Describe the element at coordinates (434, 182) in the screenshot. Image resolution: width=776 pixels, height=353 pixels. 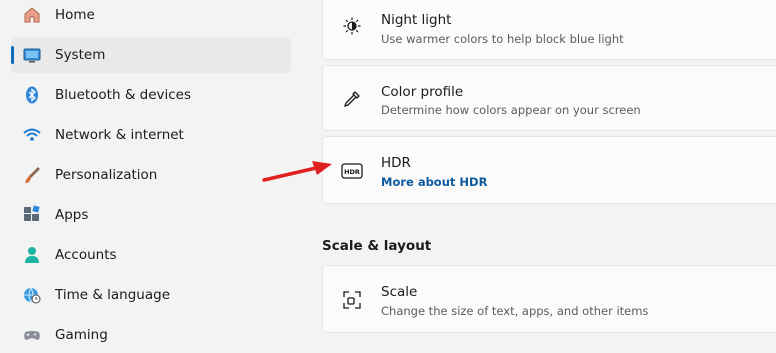
I see `more-about-hdr-link: More about HDR` at that location.